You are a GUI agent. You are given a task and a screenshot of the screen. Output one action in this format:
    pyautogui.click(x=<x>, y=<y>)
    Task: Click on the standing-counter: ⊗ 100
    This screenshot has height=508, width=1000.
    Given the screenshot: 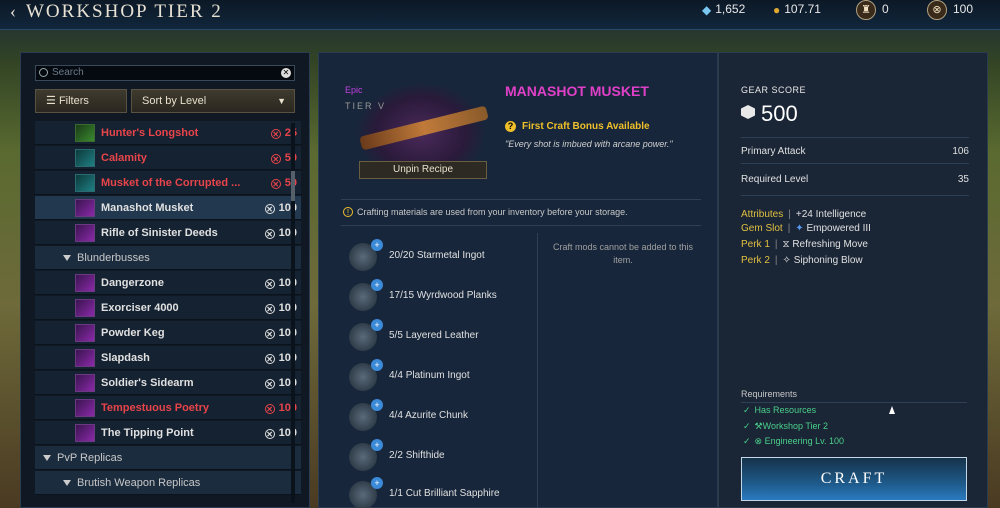 What is the action you would take?
    pyautogui.click(x=950, y=11)
    